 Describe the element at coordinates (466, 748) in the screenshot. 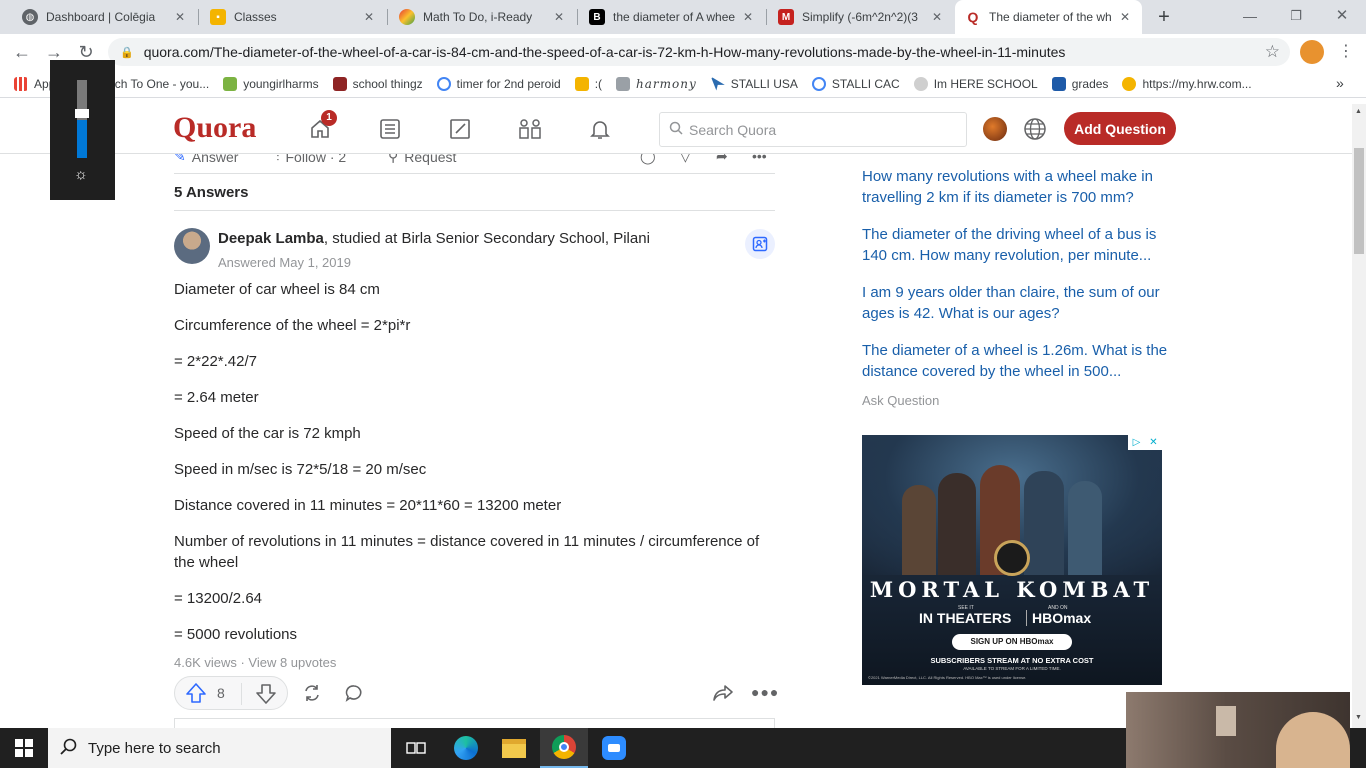

I see `edge-browser-icon` at that location.